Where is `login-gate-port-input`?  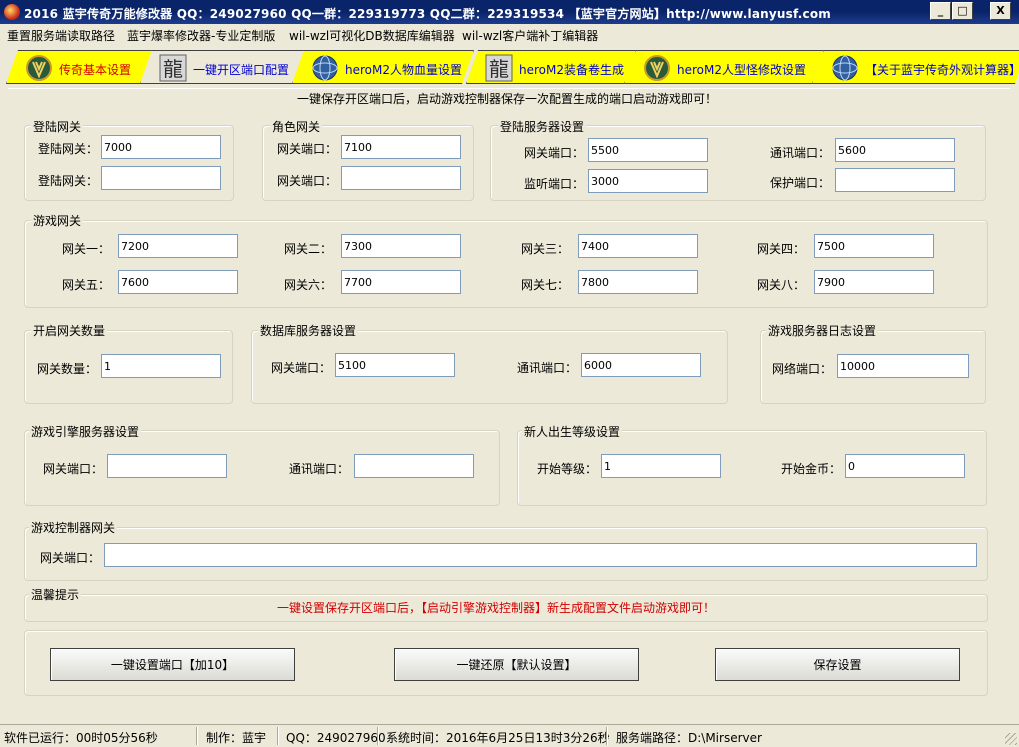
login-gate-port-input is located at coordinates (161, 147).